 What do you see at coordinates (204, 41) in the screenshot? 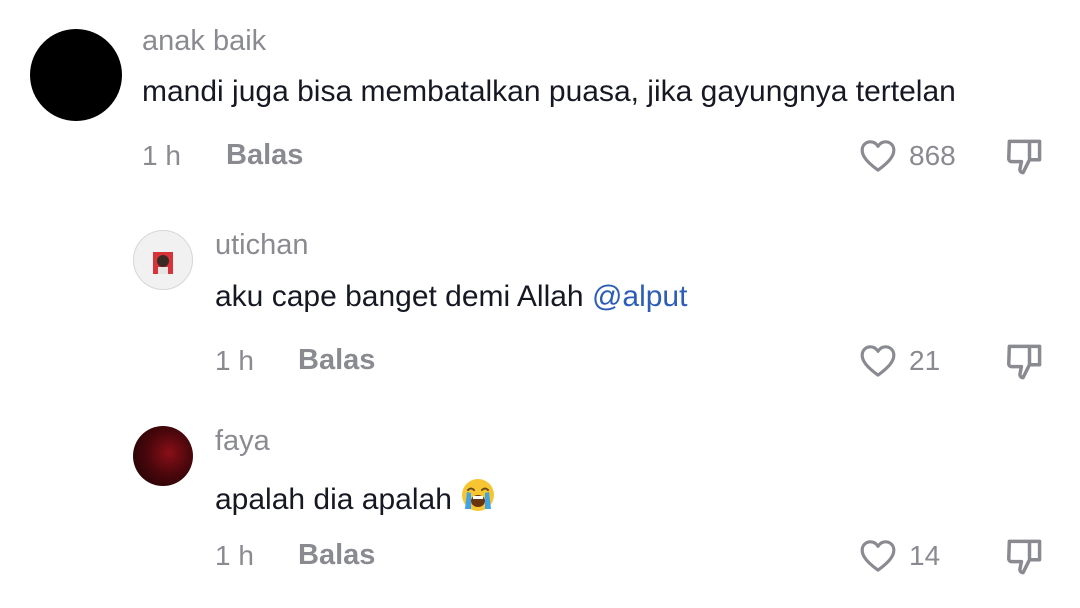
I see `comment-username: anak baik` at bounding box center [204, 41].